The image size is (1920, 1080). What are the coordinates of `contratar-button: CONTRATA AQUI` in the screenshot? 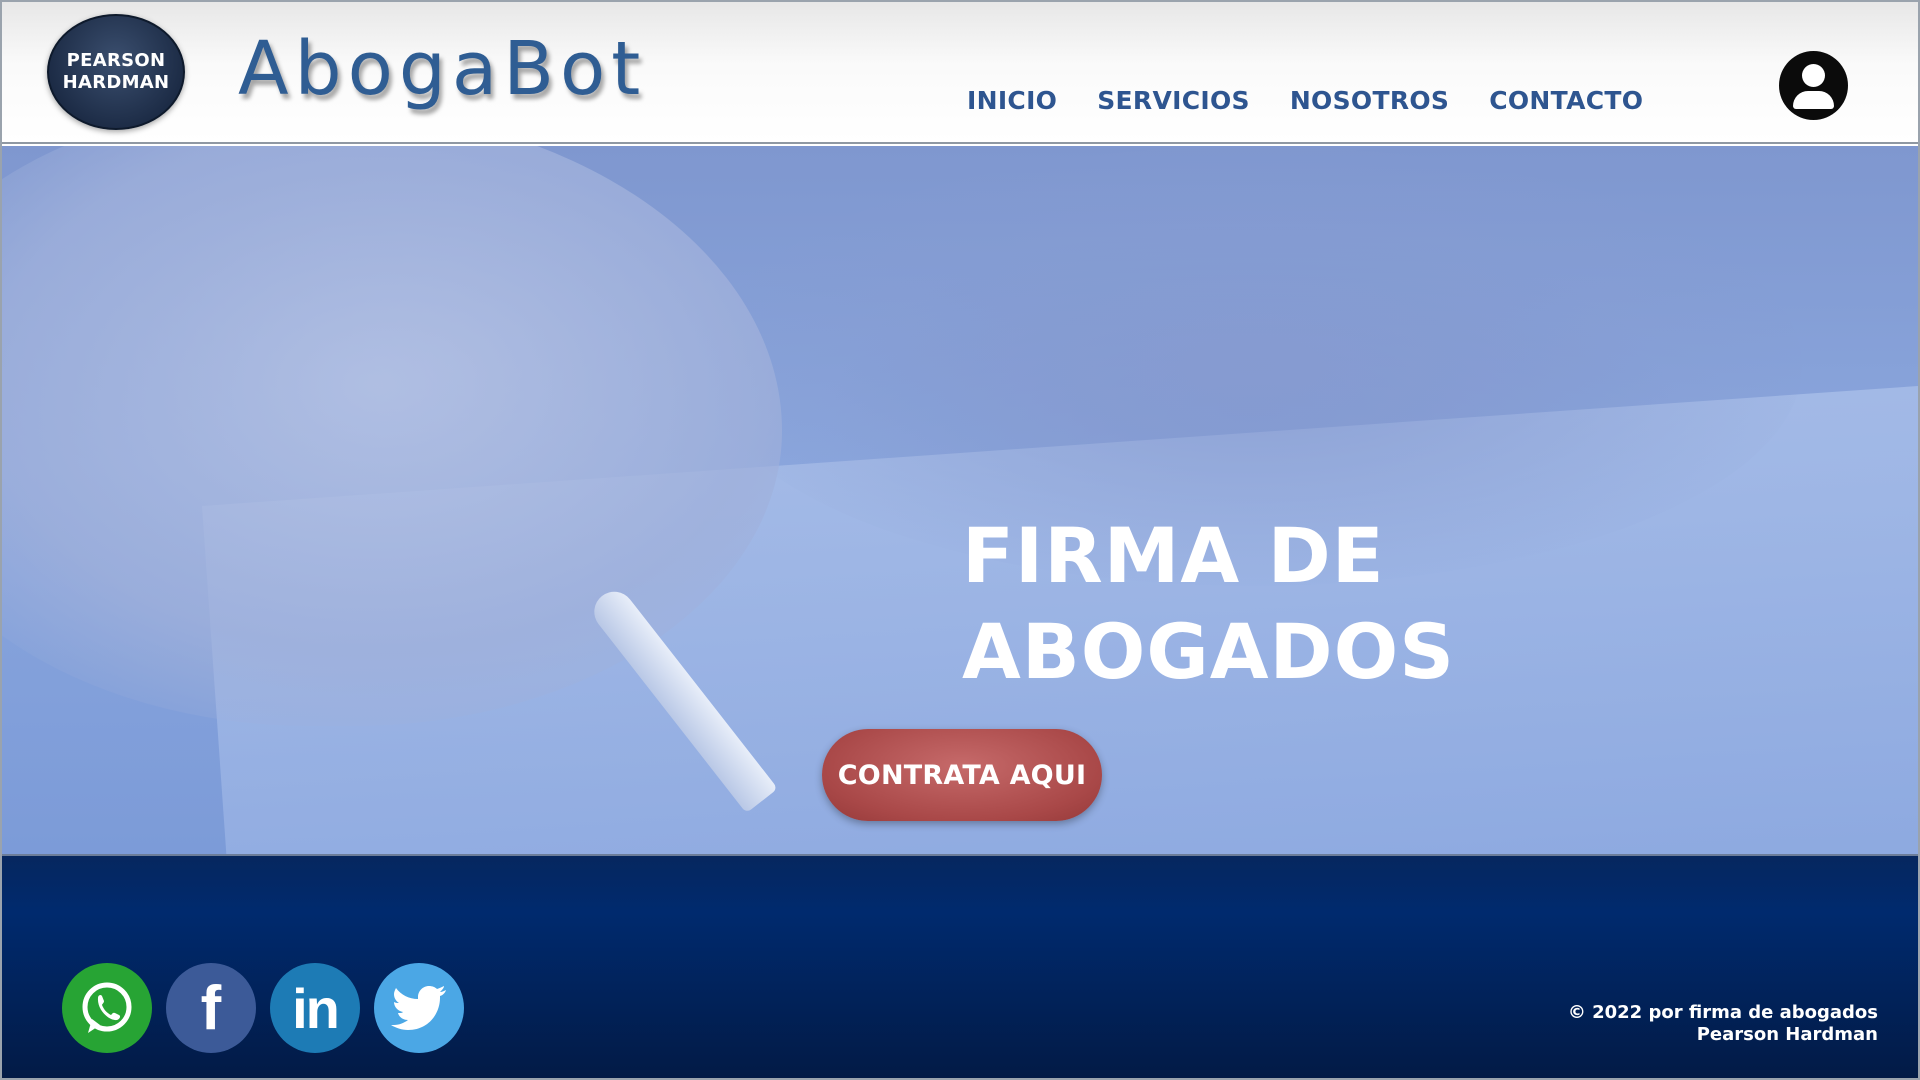 It's located at (962, 775).